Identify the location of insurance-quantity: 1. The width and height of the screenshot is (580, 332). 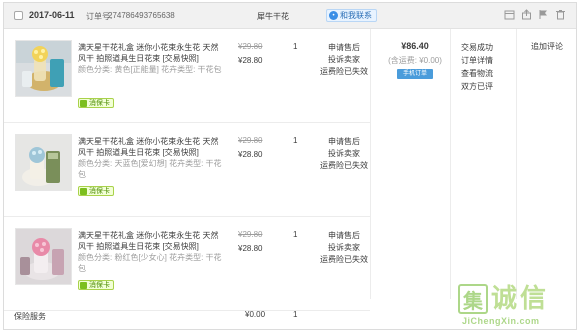
(295, 314).